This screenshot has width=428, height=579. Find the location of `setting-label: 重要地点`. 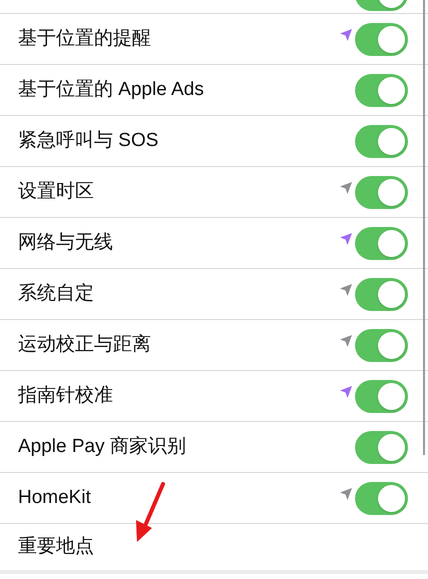

setting-label: 重要地点 is located at coordinates (56, 547).